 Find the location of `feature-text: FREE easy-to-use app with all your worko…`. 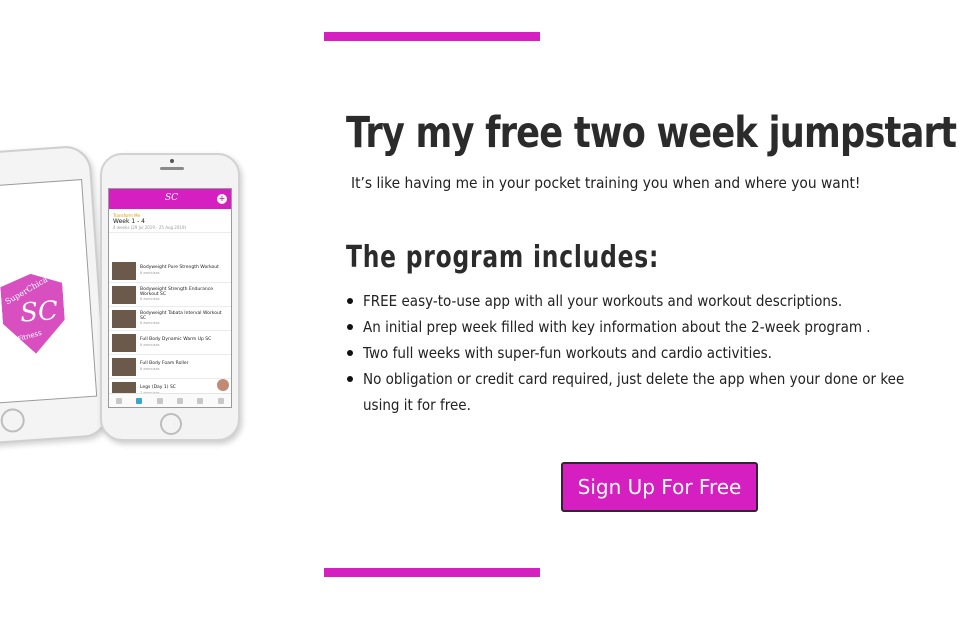

feature-text: FREE easy-to-use app with all your worko… is located at coordinates (603, 301).